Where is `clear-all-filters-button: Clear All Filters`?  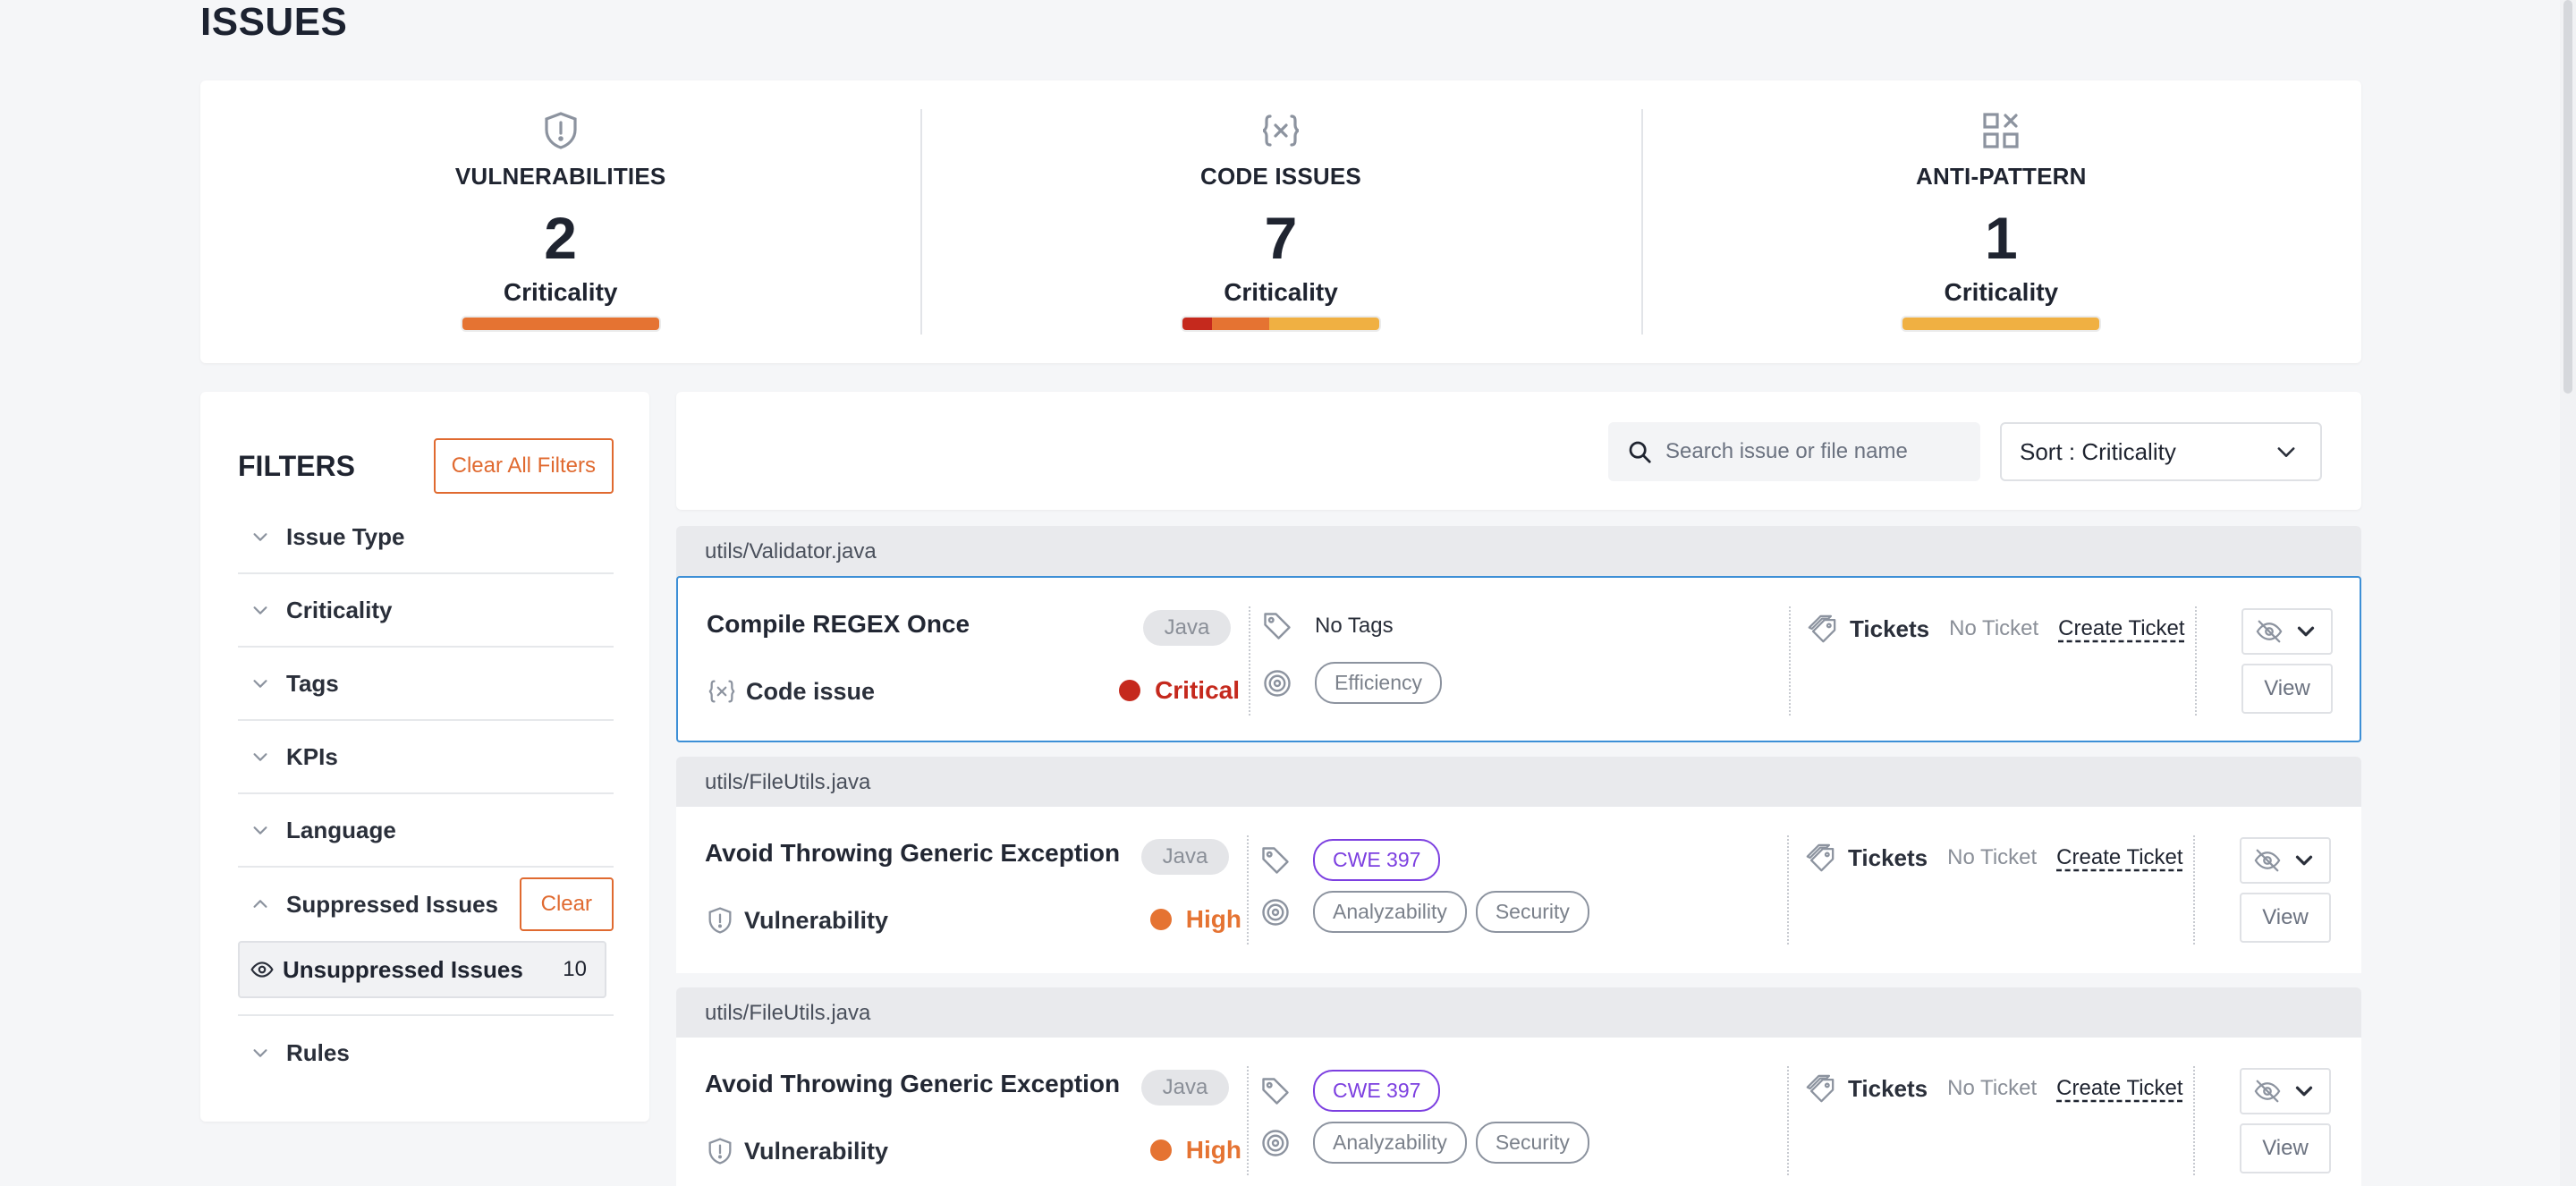 clear-all-filters-button: Clear All Filters is located at coordinates (523, 466).